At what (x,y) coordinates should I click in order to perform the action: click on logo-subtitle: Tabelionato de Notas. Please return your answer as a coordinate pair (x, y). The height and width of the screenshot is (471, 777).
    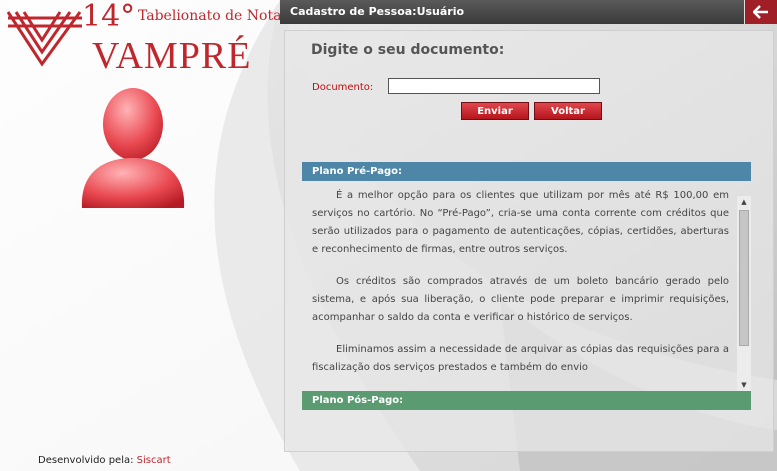
    Looking at the image, I should click on (213, 16).